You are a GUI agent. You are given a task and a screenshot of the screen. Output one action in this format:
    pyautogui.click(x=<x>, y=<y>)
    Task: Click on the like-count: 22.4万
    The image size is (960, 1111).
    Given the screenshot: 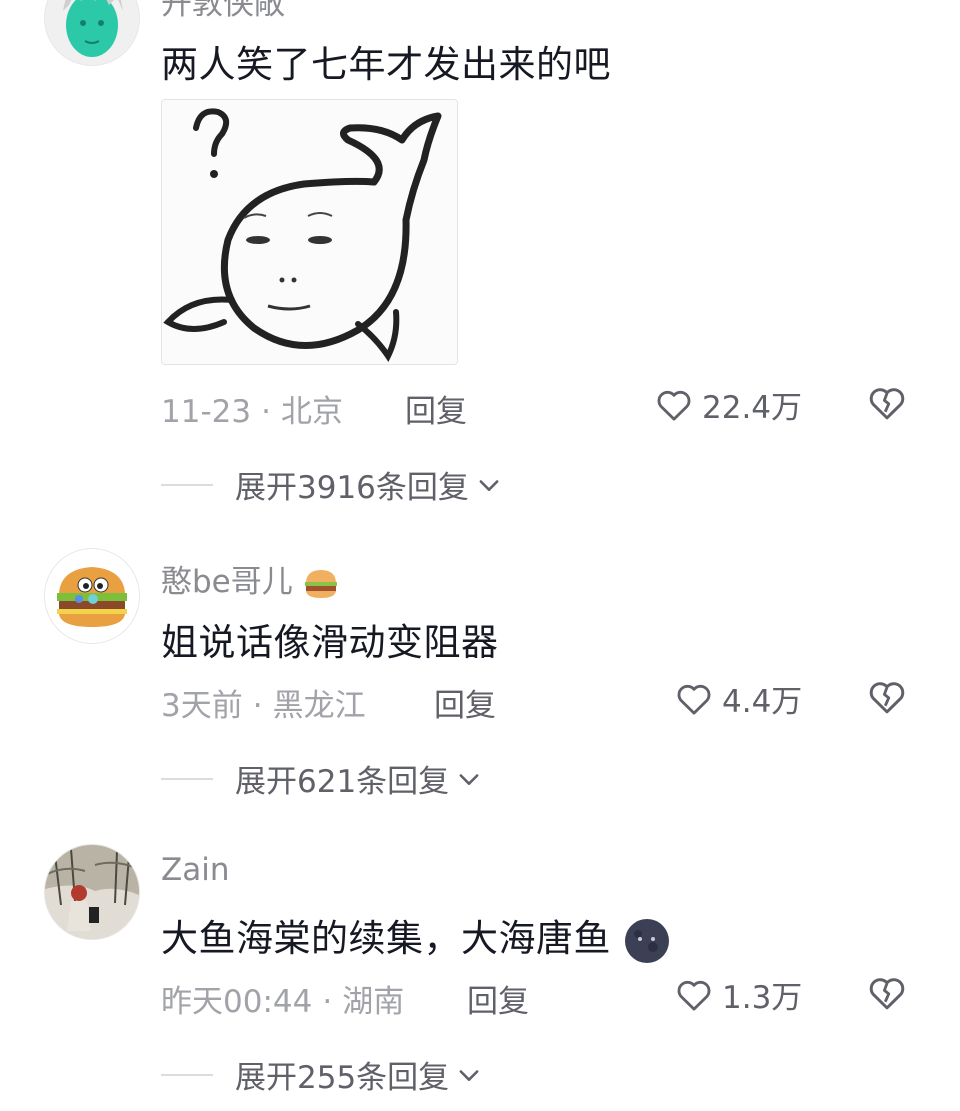 What is the action you would take?
    pyautogui.click(x=752, y=408)
    